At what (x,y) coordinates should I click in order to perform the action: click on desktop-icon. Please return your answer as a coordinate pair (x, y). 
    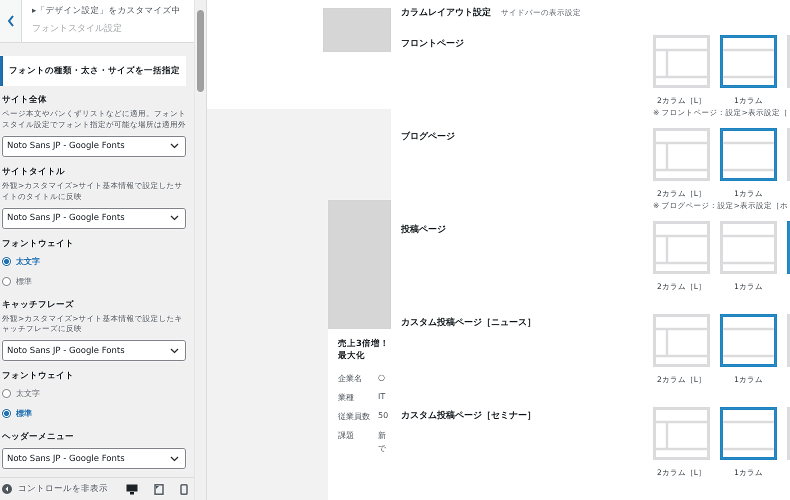
    Looking at the image, I should click on (132, 489).